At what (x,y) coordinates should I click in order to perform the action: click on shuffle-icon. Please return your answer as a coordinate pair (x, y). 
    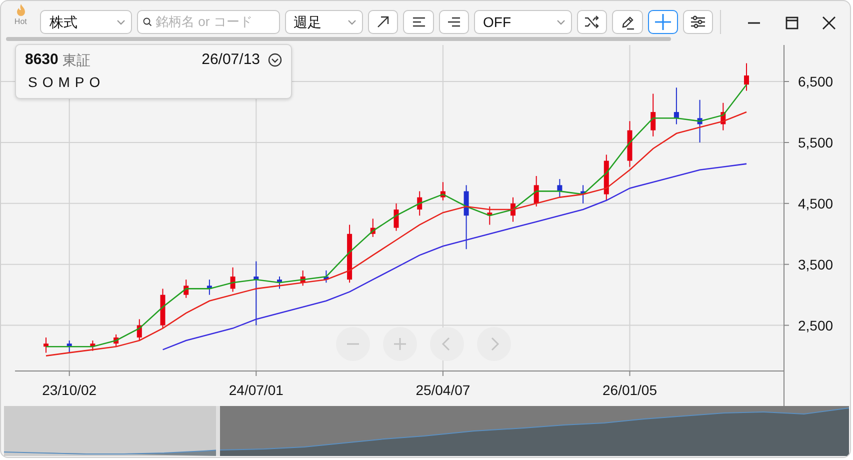
    Looking at the image, I should click on (592, 22).